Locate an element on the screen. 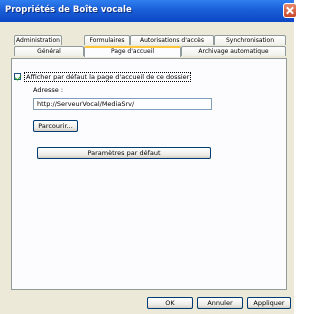 The image size is (320, 314). tab-page-accueil: Page d'accueil is located at coordinates (132, 51).